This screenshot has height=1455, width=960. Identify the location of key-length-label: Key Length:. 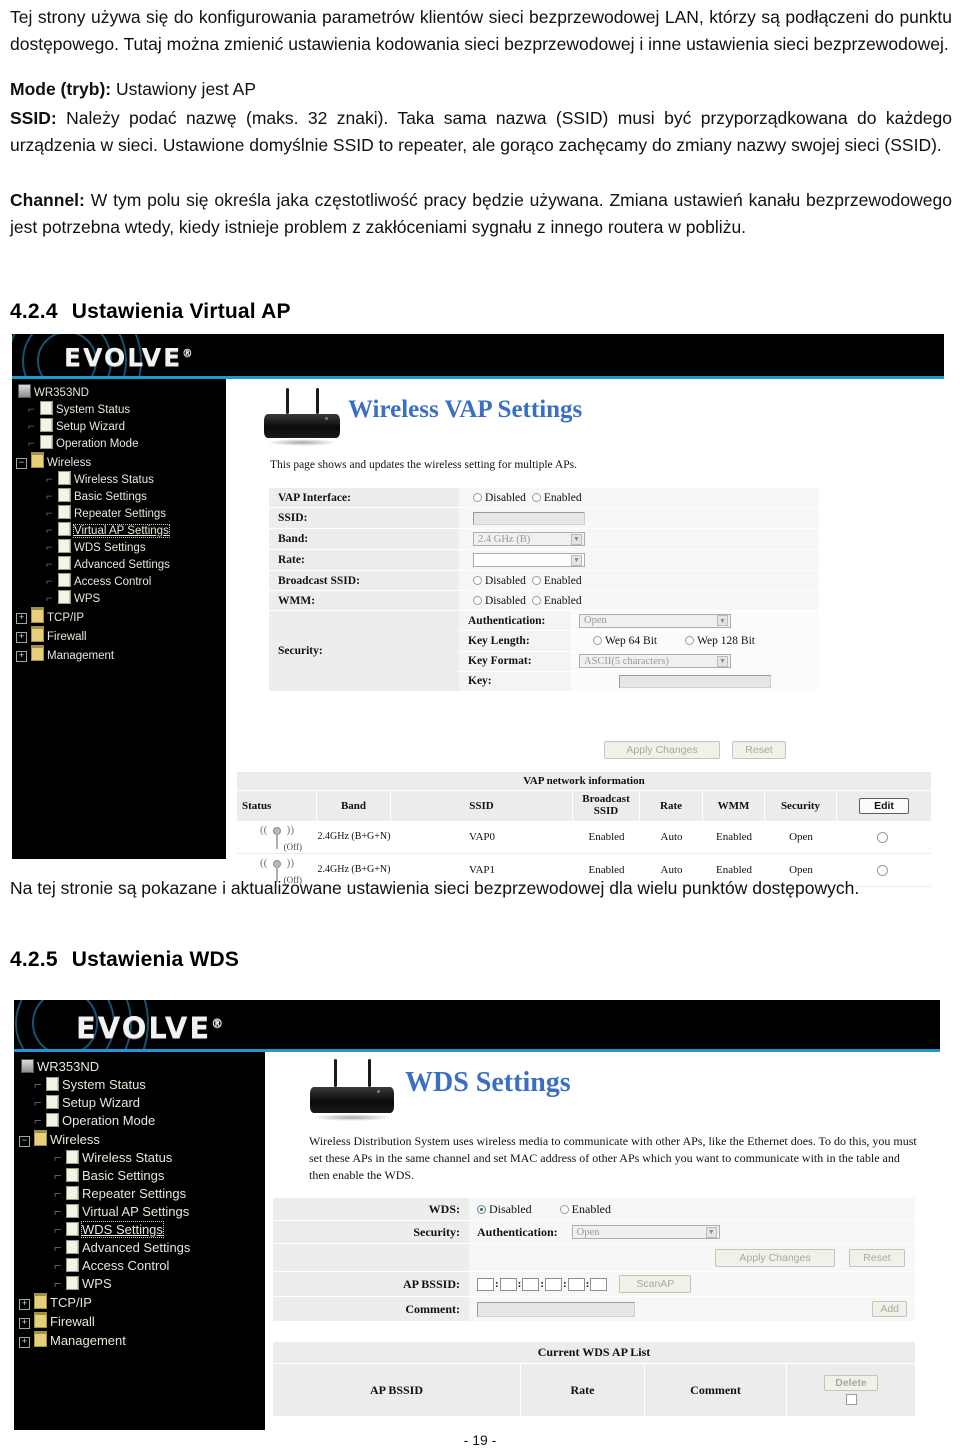
(515, 641).